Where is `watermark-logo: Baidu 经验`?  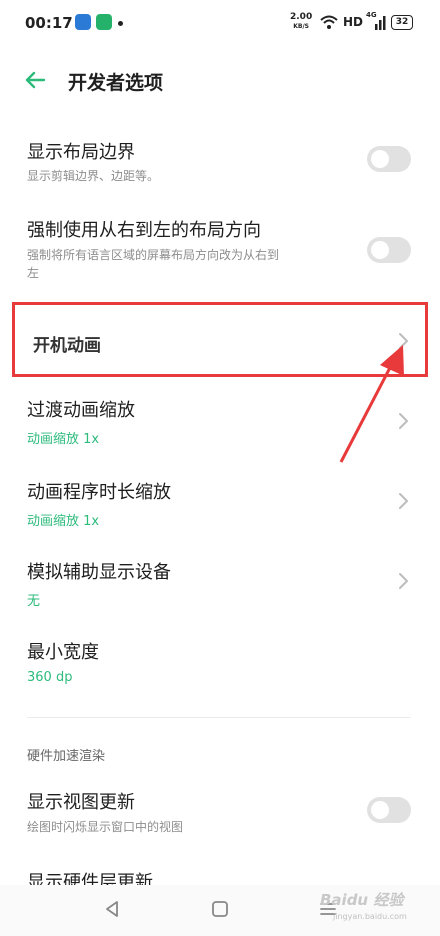
watermark-logo: Baidu 经验 is located at coordinates (362, 900).